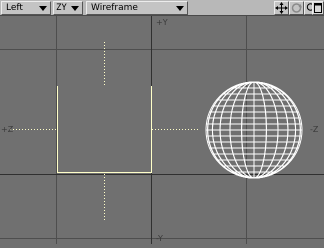  Describe the element at coordinates (159, 238) in the screenshot. I see `axis-label-bottom: -Y` at that location.